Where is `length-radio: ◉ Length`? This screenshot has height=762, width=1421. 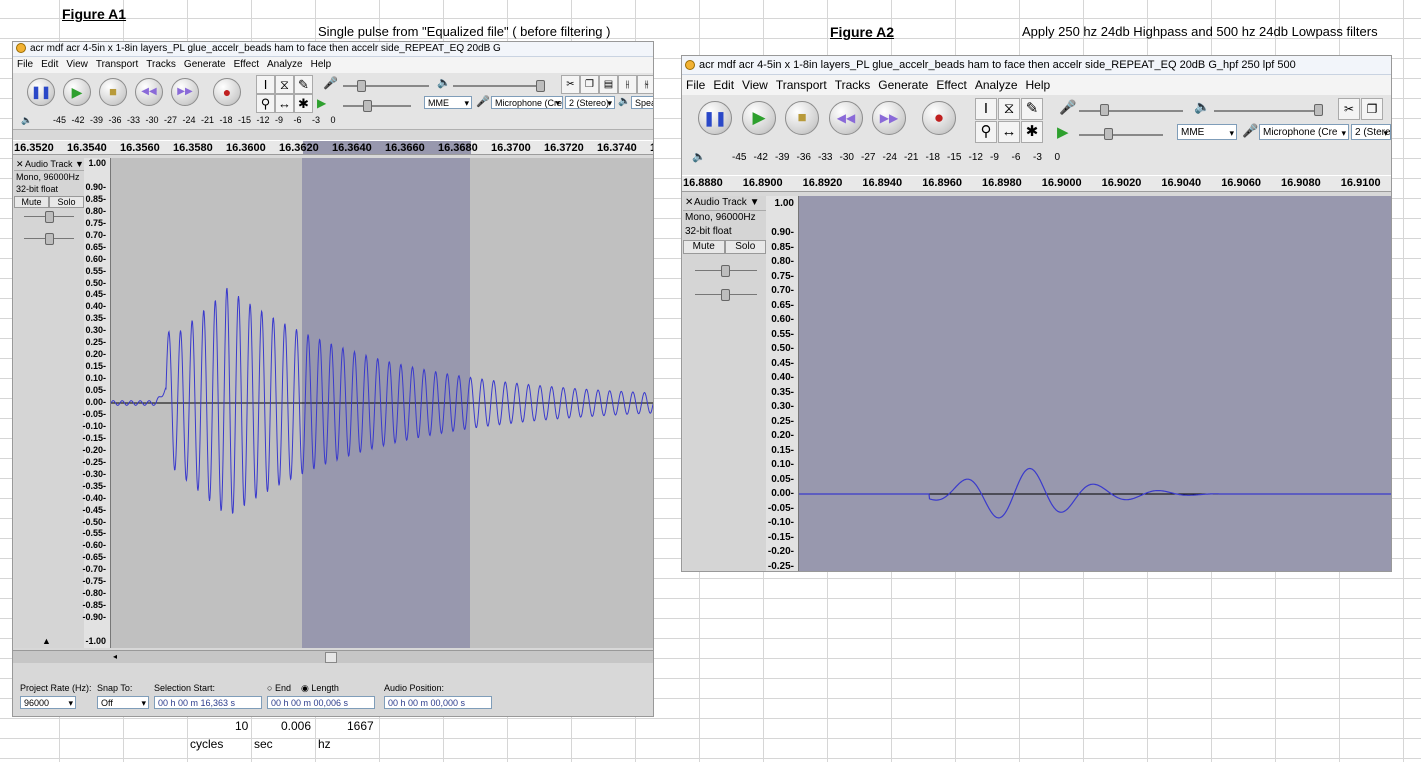 length-radio: ◉ Length is located at coordinates (320, 688).